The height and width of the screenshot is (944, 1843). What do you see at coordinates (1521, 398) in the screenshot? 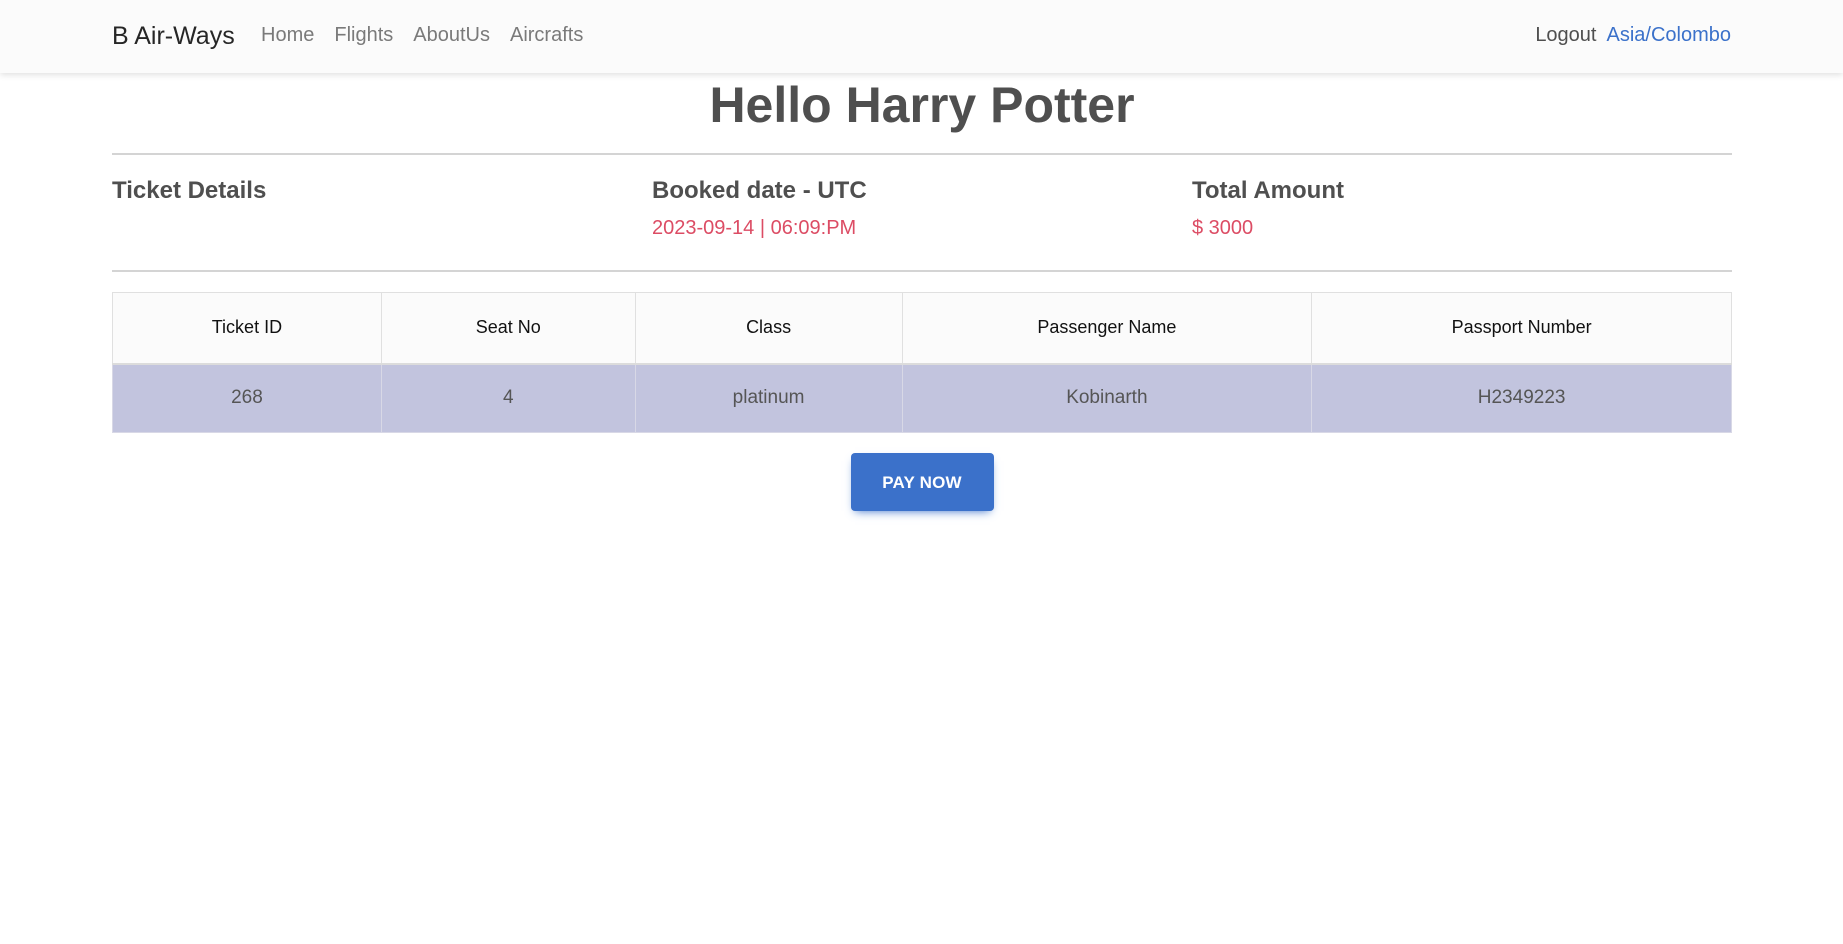
I see `cell-passport-number: H2349223` at bounding box center [1521, 398].